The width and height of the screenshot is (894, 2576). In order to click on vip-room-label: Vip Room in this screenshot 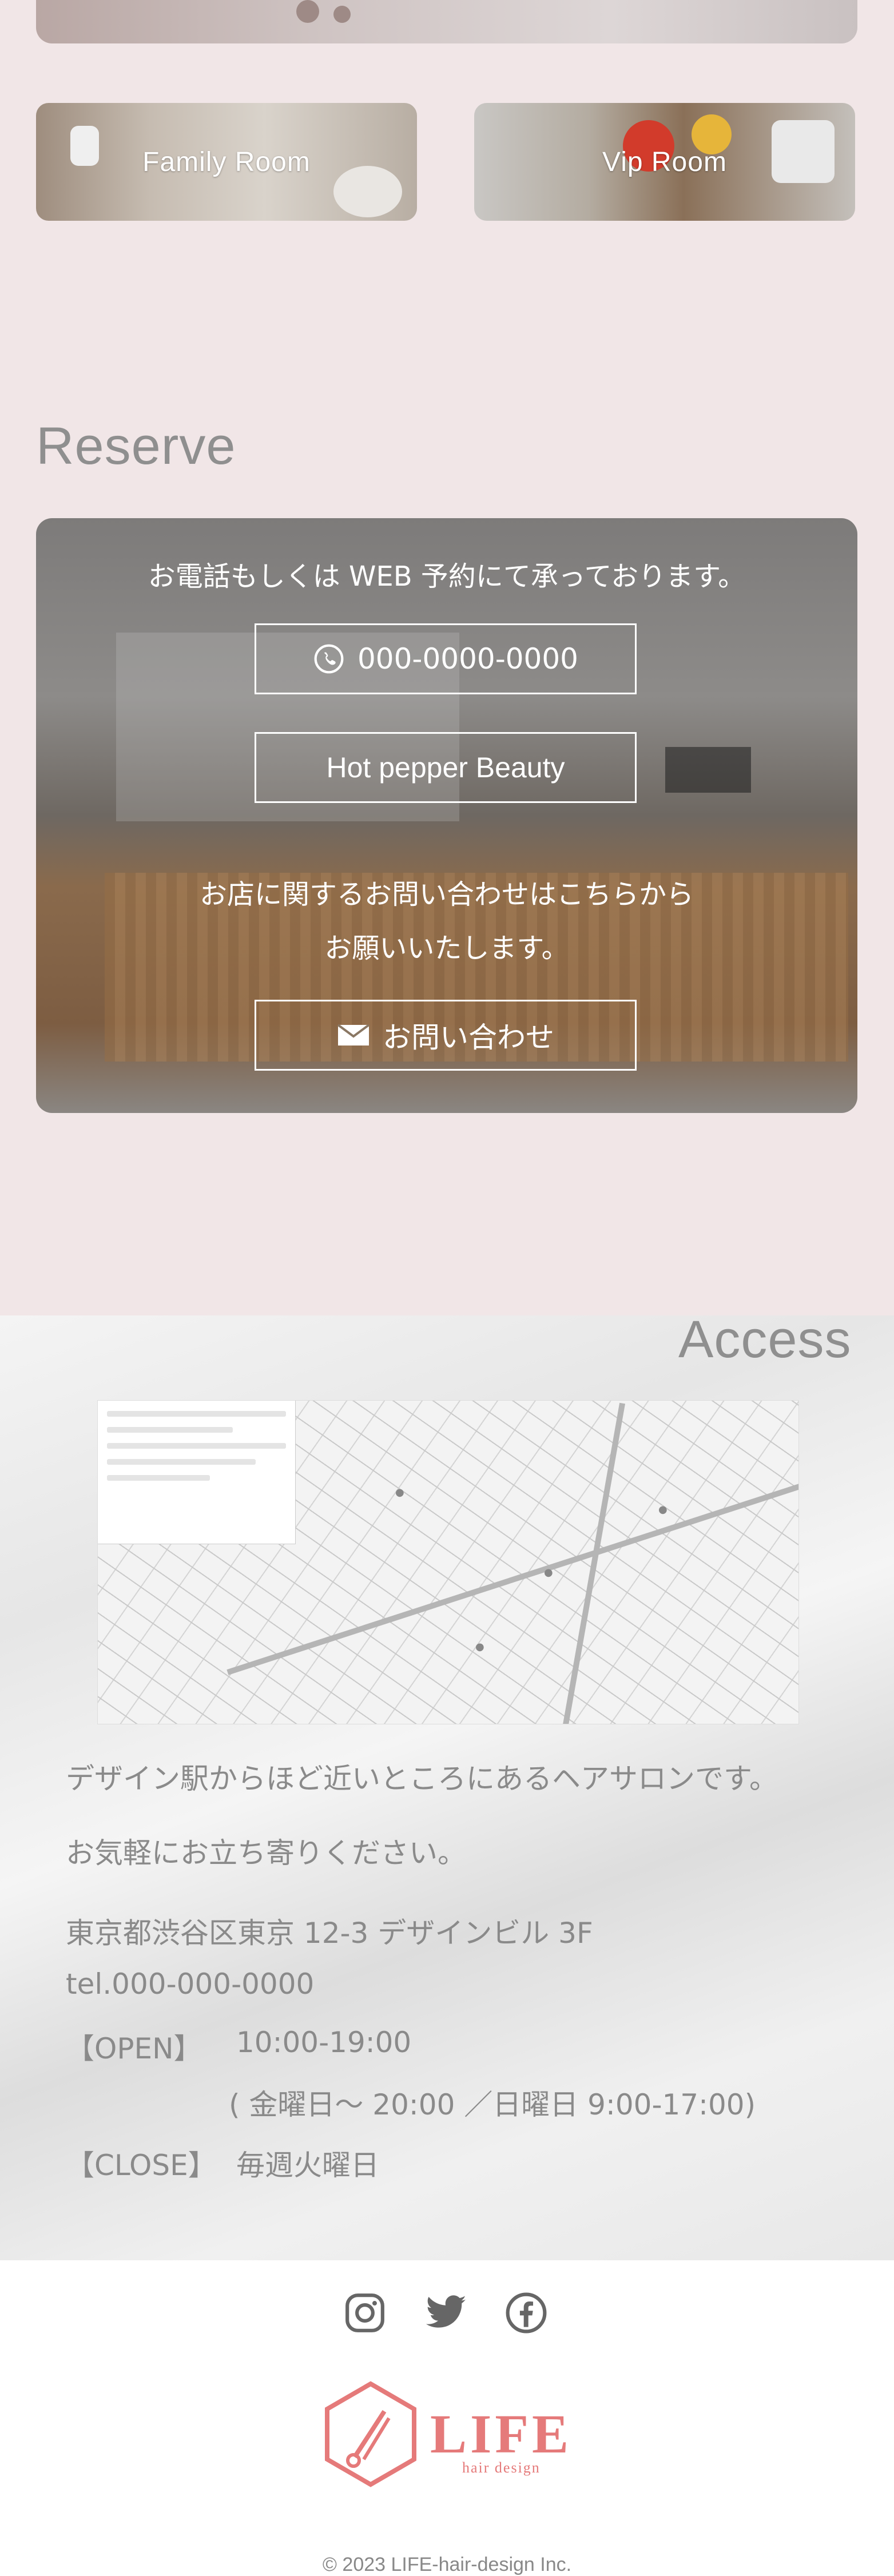, I will do `click(664, 161)`.